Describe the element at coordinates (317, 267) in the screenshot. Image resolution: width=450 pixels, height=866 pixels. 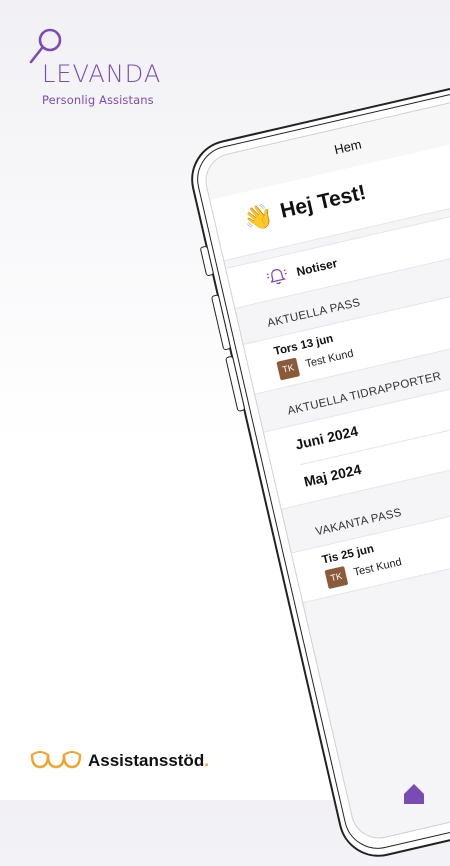
I see `notices-label: Notiser` at that location.